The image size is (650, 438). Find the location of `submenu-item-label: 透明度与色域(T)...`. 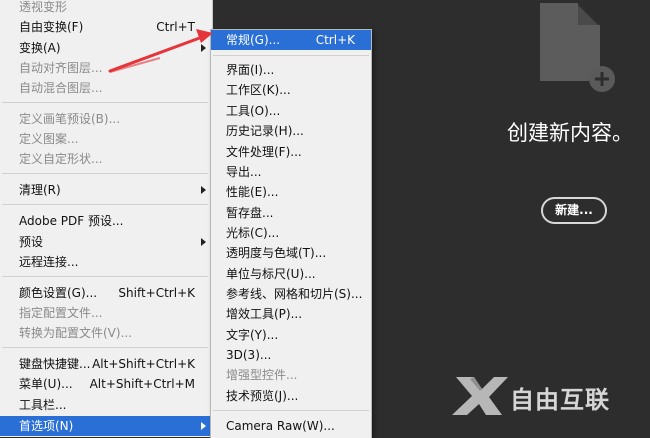

submenu-item-label: 透明度与色域(T)... is located at coordinates (276, 253).